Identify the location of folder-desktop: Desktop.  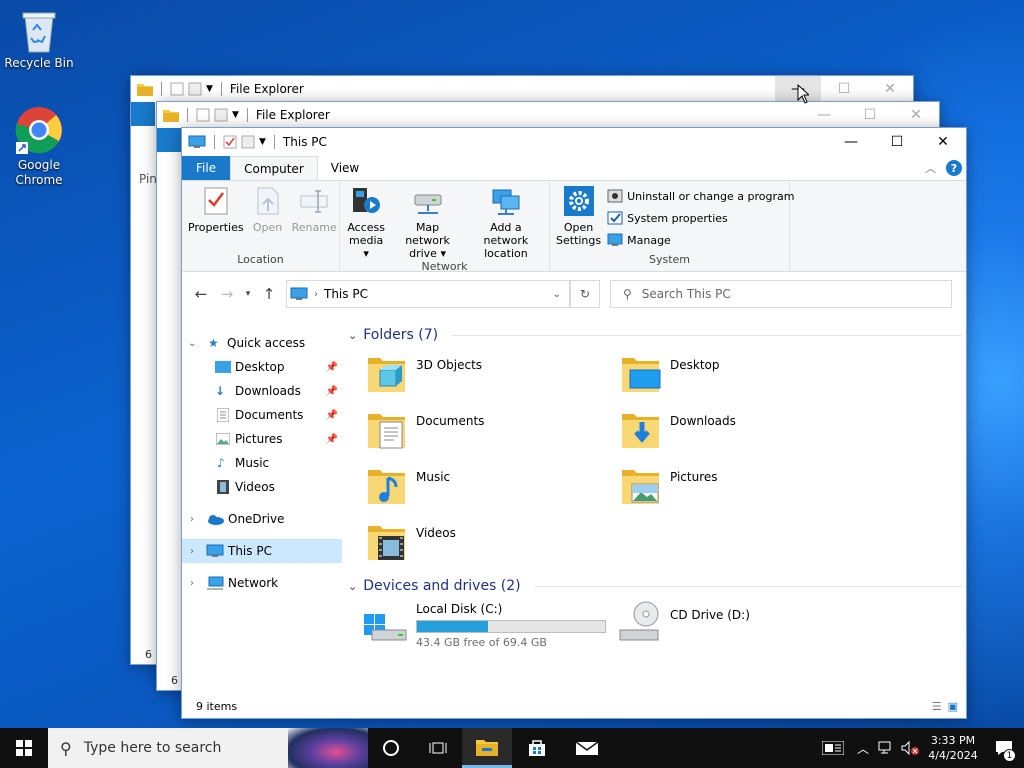
(670, 374).